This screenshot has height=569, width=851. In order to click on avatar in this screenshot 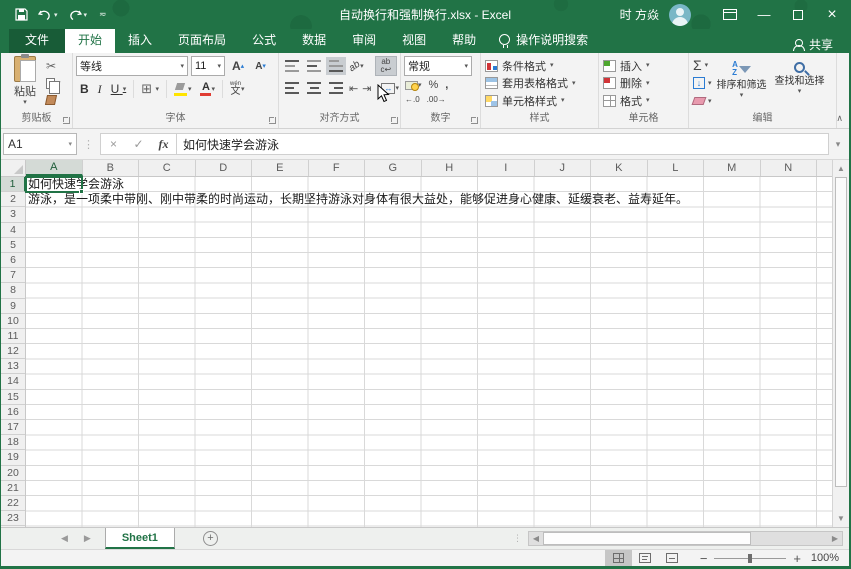, I will do `click(680, 14)`.